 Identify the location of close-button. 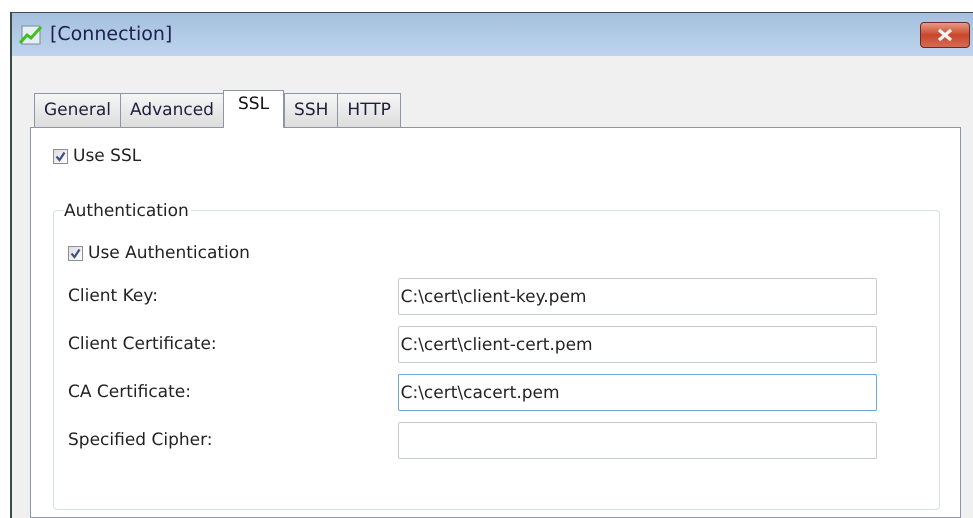
(945, 35).